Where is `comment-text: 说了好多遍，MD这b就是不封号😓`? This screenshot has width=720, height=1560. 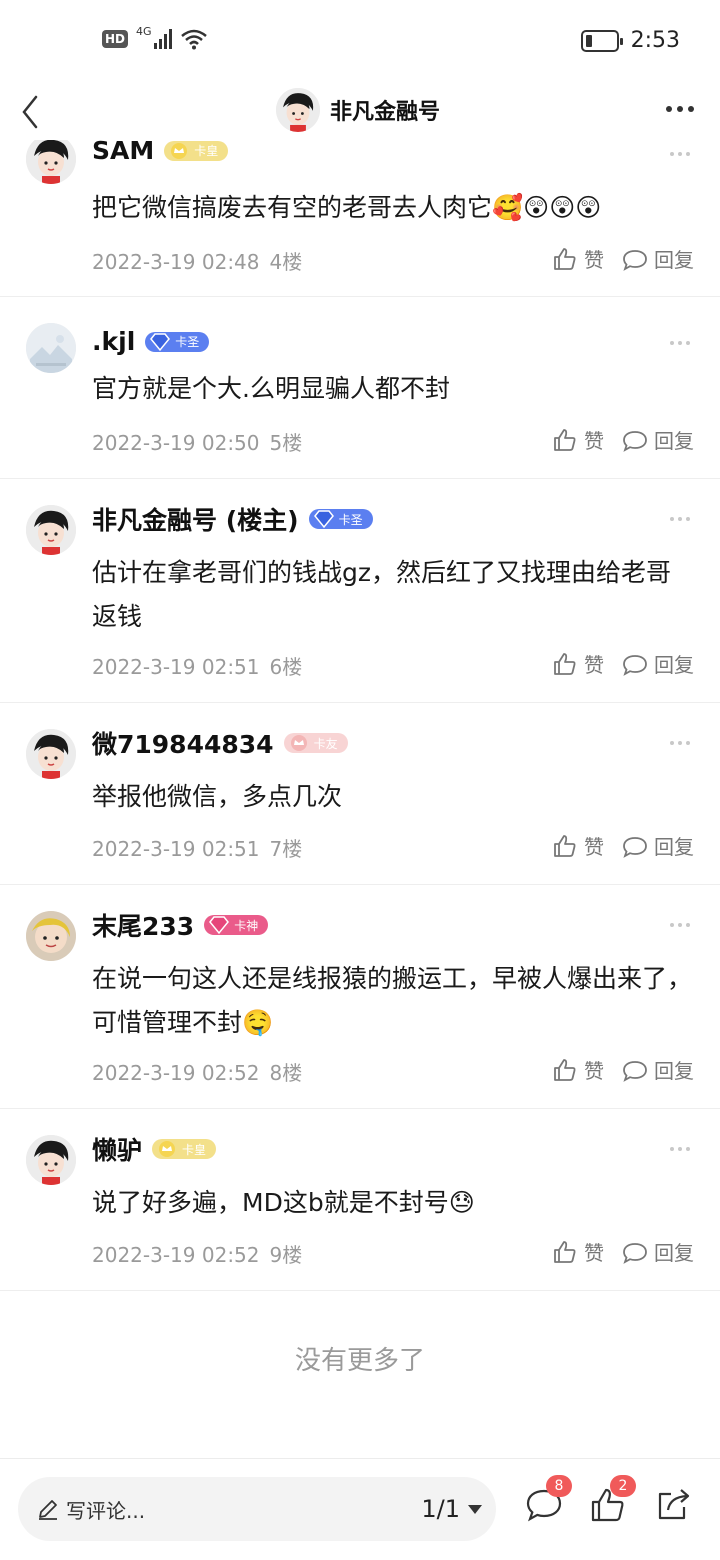
comment-text: 说了好多遍，MD这b就是不封号😓 is located at coordinates (283, 1202).